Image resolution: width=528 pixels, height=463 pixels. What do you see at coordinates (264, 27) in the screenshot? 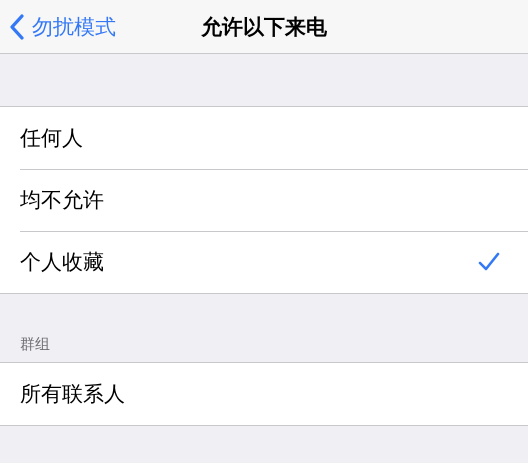
I see `screen-title: 允许以下来电` at bounding box center [264, 27].